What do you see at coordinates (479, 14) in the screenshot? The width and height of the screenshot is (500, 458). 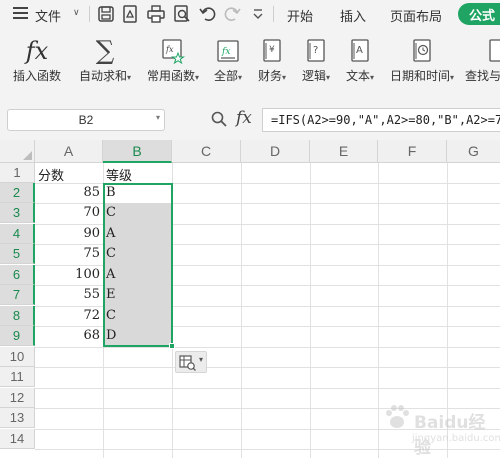 I see `tab-formulas: 公式` at bounding box center [479, 14].